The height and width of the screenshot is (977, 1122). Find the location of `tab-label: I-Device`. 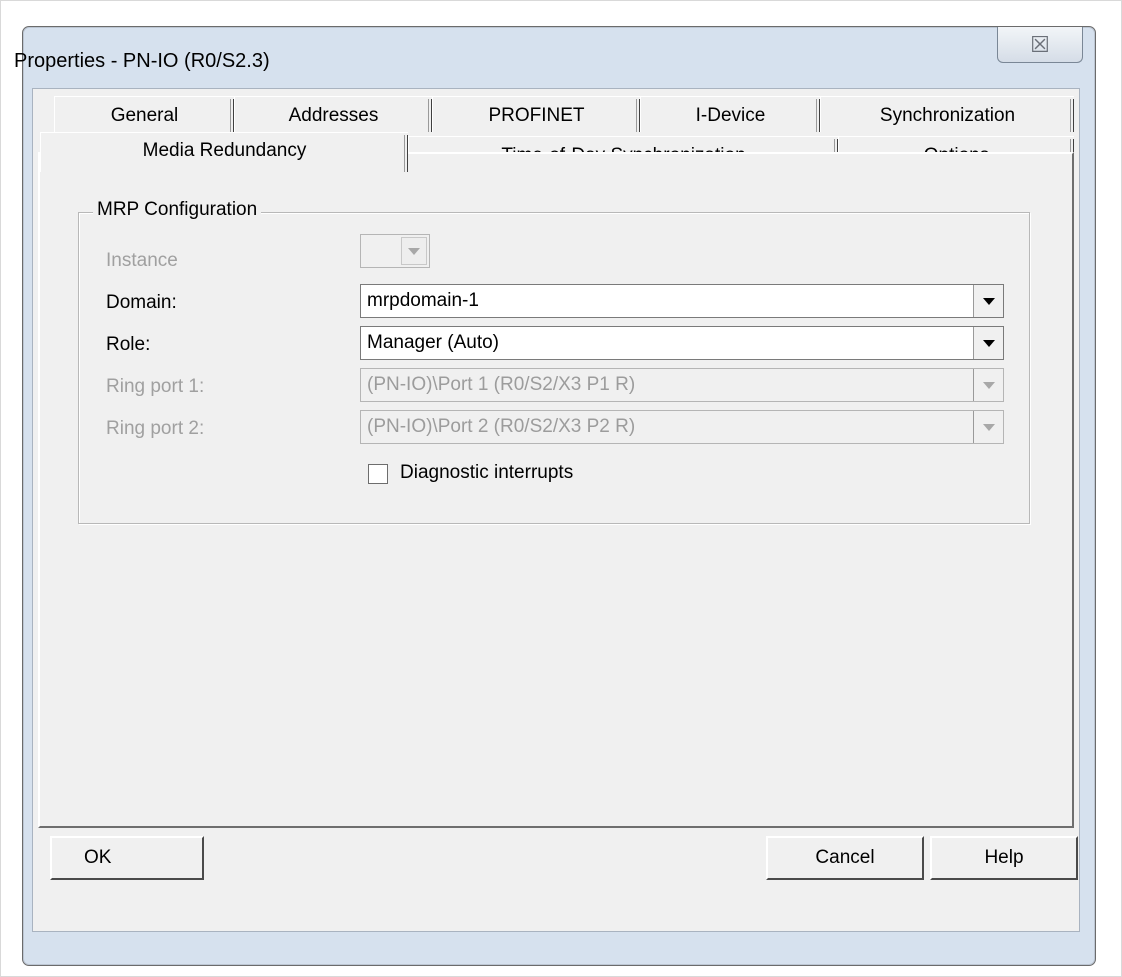

tab-label: I-Device is located at coordinates (730, 115).